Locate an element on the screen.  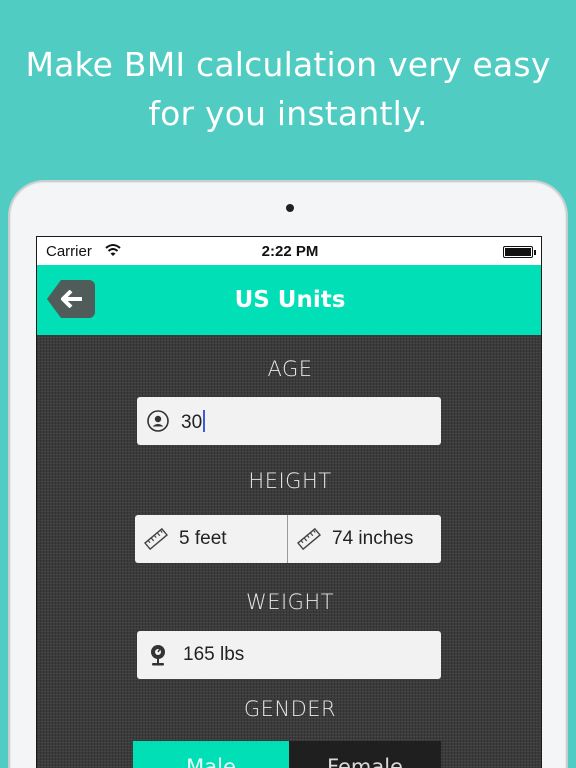
gender-female-option: Female is located at coordinates (365, 754).